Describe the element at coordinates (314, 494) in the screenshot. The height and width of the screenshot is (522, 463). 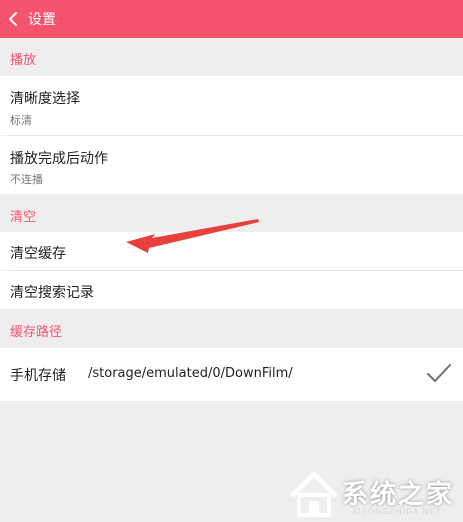
I see `house-logo-icon` at that location.